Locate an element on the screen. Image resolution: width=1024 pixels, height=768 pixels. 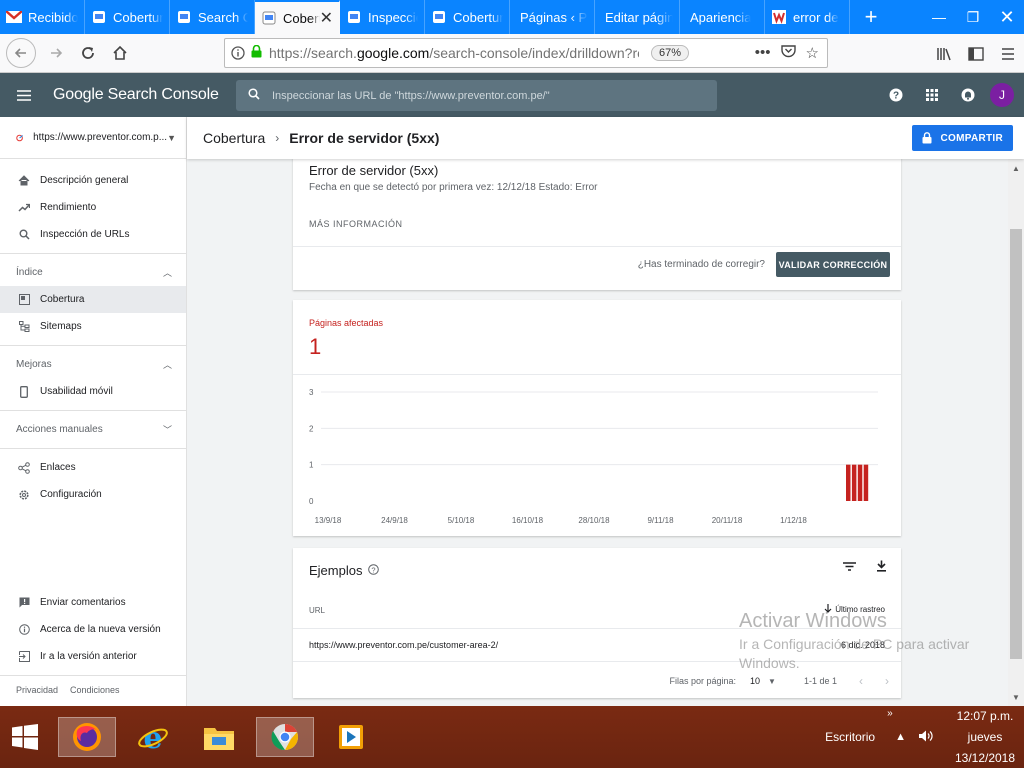
info-icon is located at coordinates (238, 53).